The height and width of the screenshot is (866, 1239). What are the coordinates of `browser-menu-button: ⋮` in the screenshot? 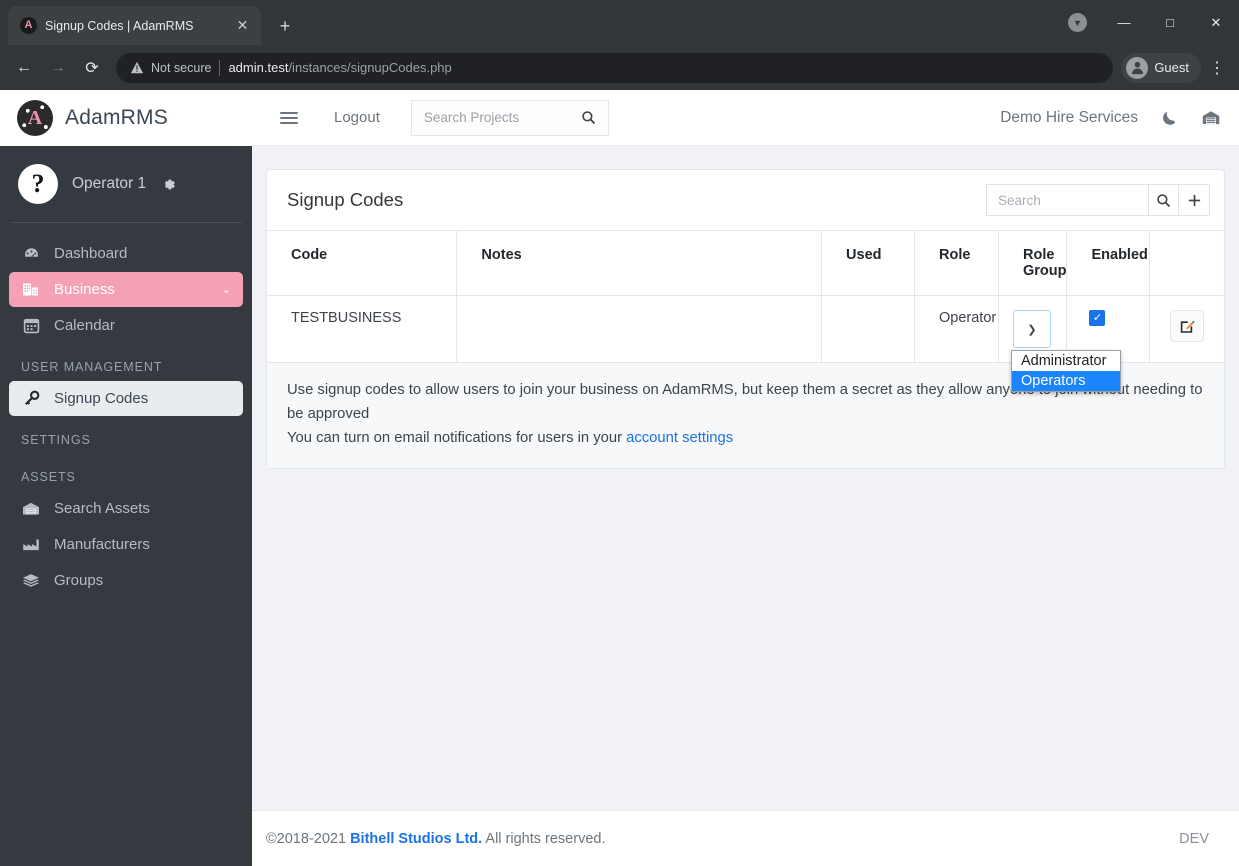 It's located at (1217, 68).